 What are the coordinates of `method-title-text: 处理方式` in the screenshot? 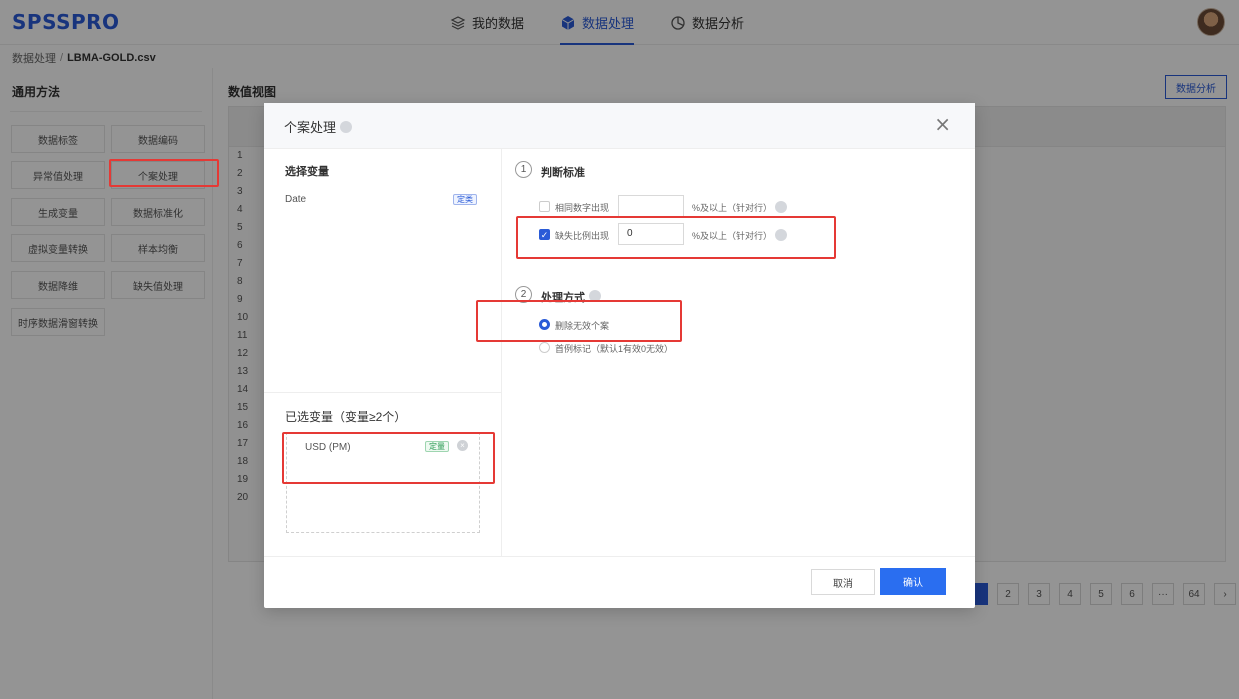 It's located at (563, 298).